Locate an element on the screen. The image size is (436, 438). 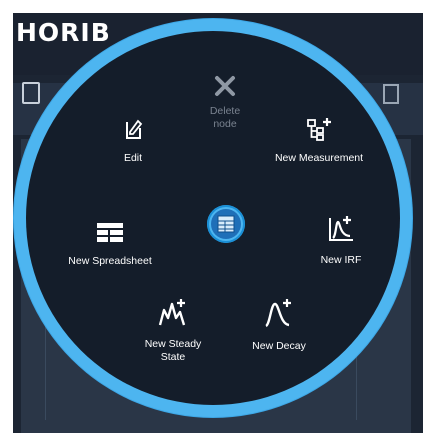
new-measurement-label: New Measurement is located at coordinates (319, 158).